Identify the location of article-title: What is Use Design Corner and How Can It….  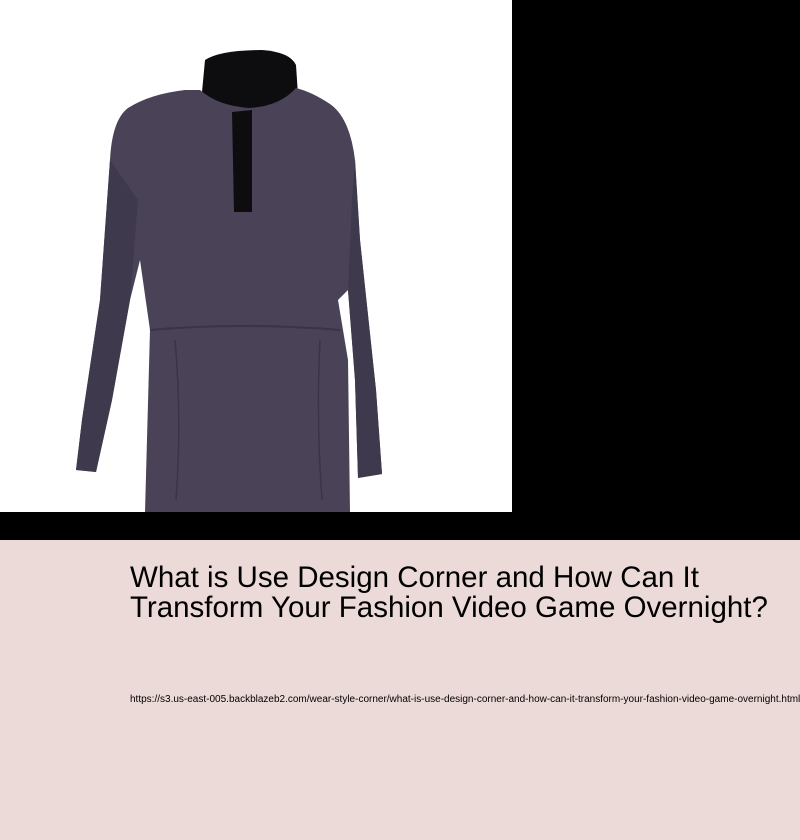
(449, 592).